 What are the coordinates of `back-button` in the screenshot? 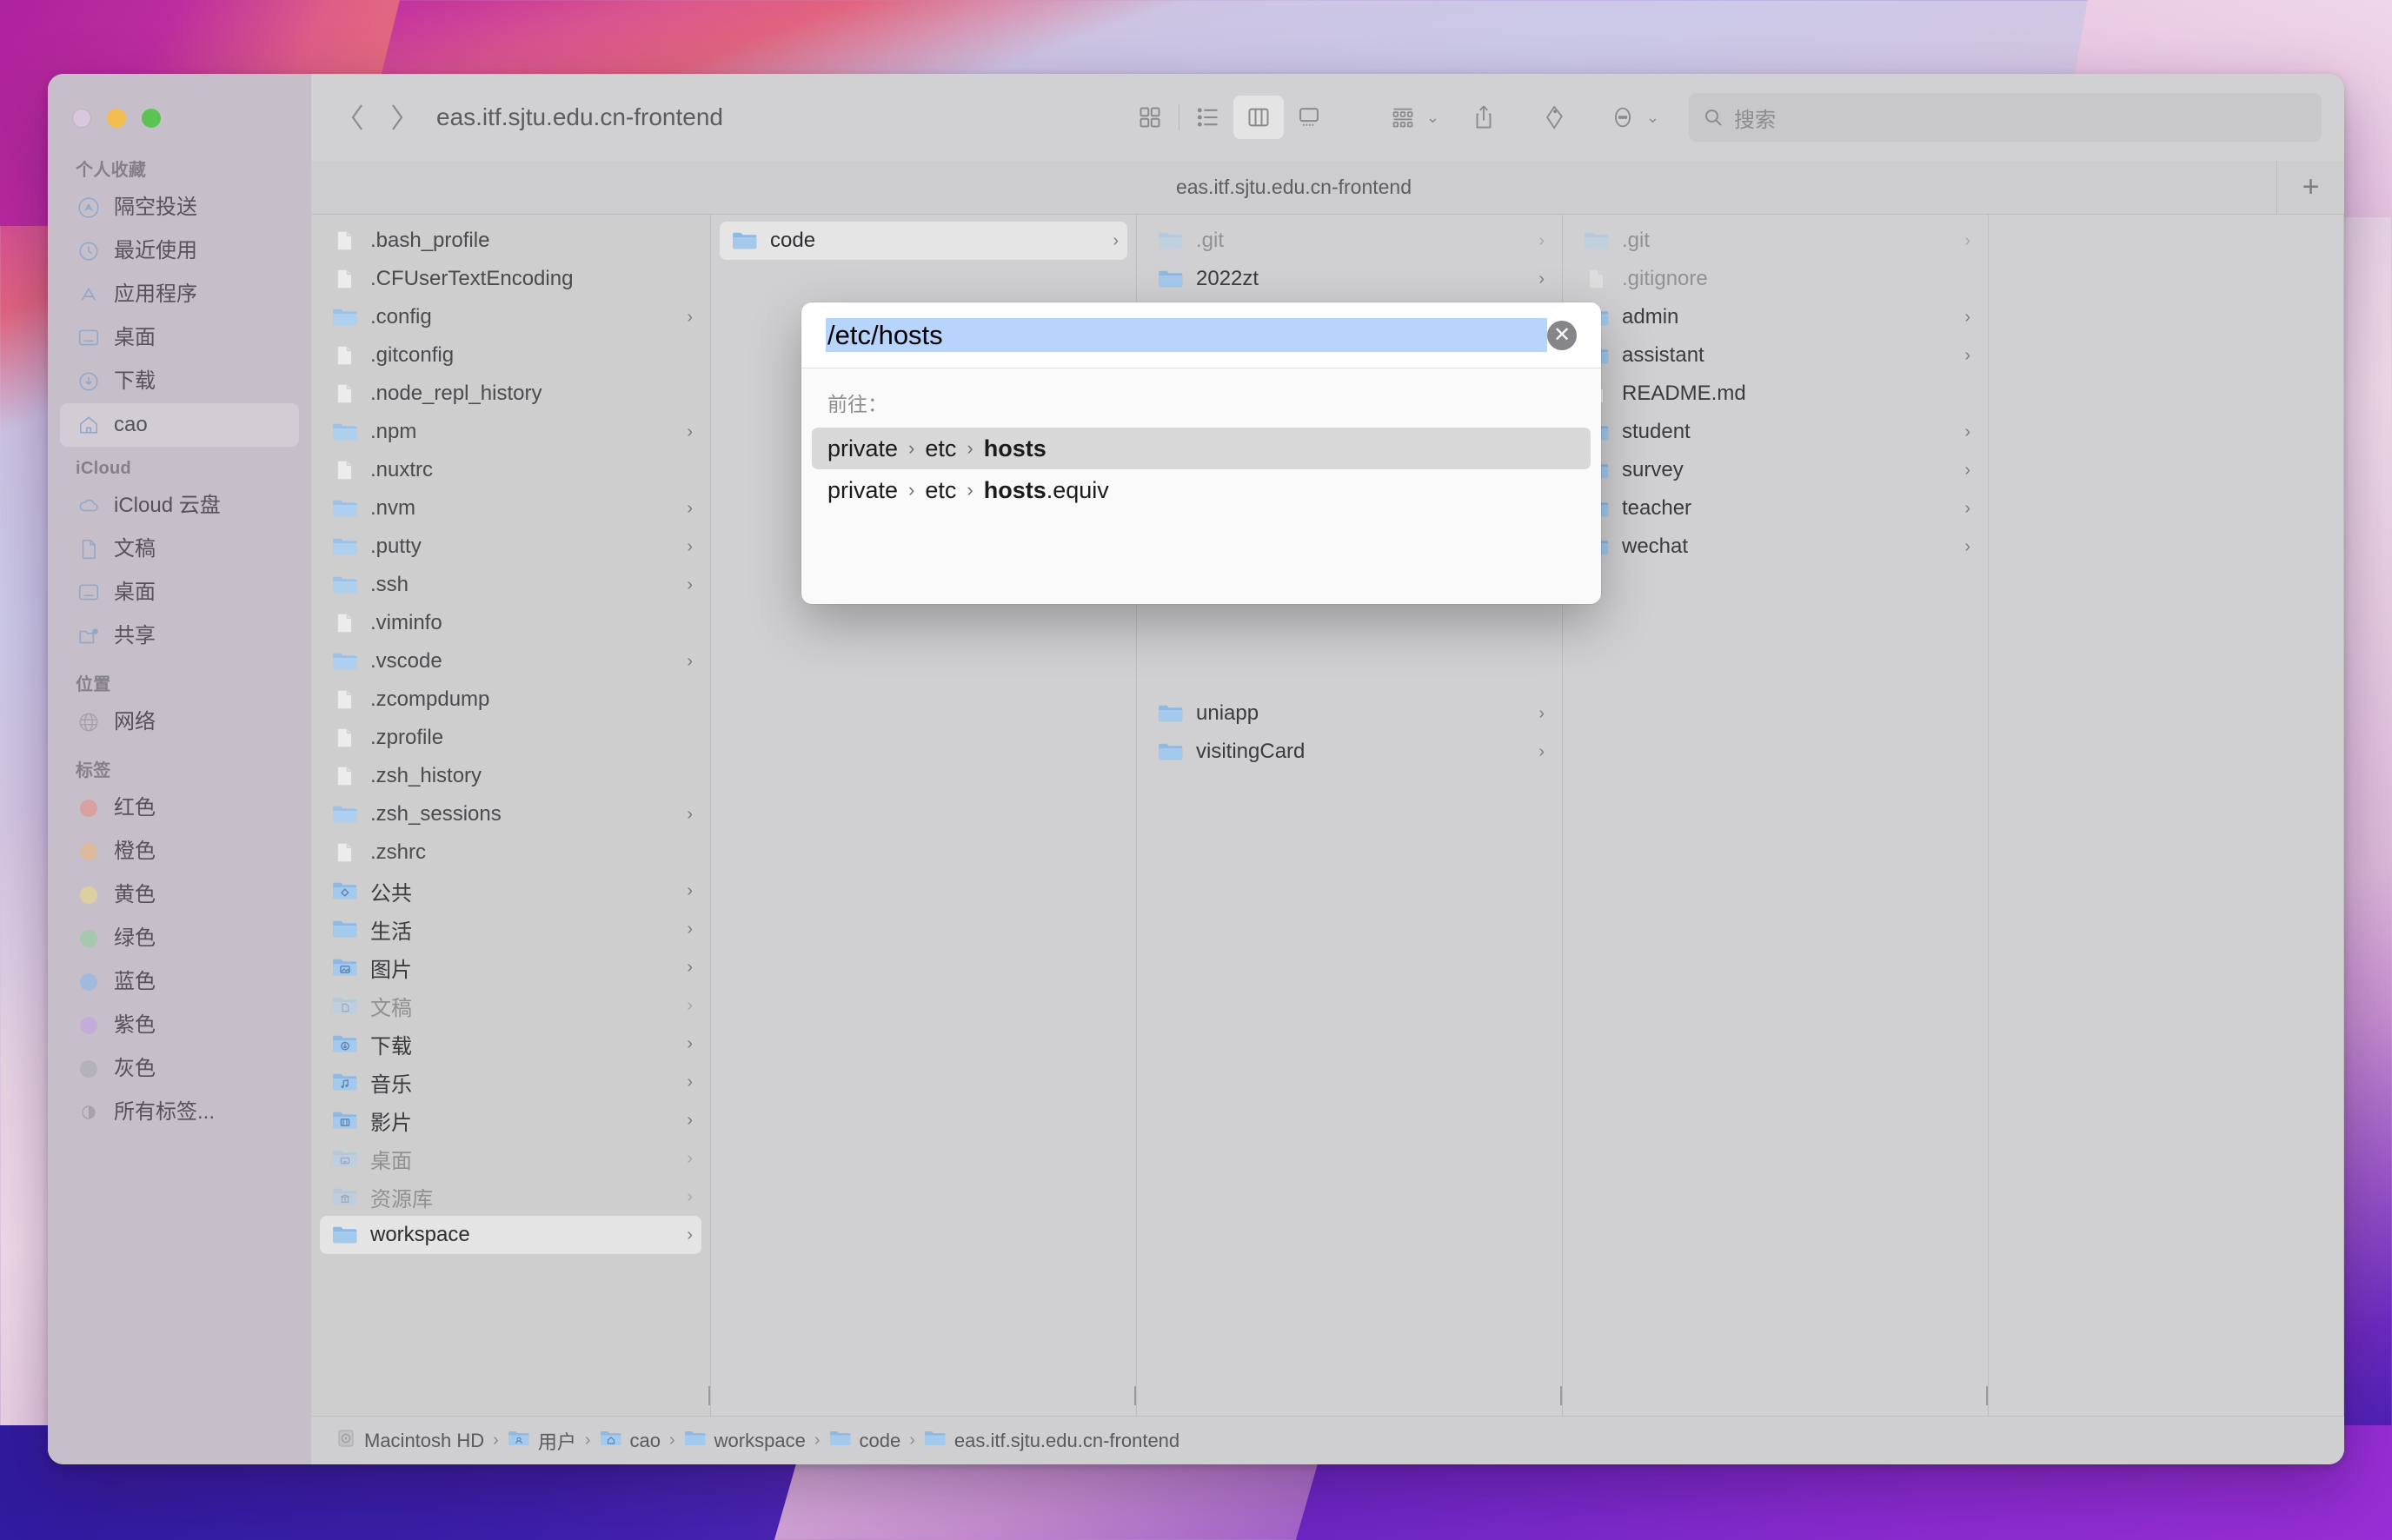 It's located at (357, 117).